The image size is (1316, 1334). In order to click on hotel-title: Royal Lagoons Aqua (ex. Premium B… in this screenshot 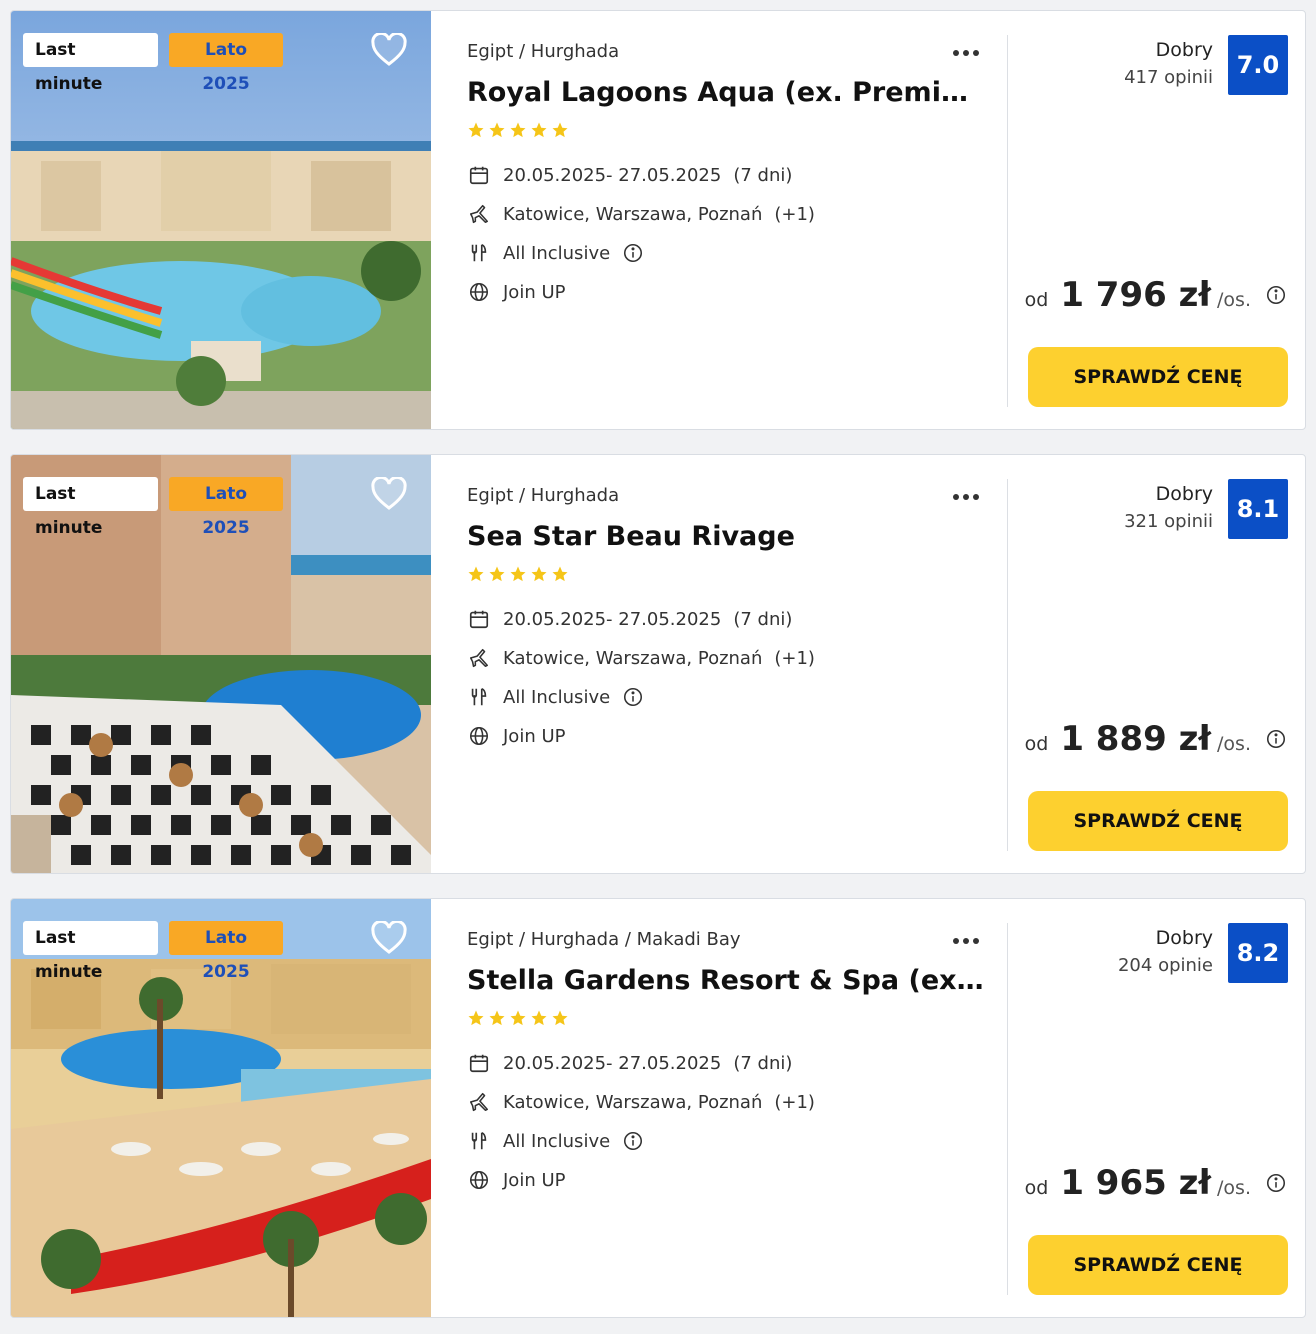, I will do `click(727, 92)`.